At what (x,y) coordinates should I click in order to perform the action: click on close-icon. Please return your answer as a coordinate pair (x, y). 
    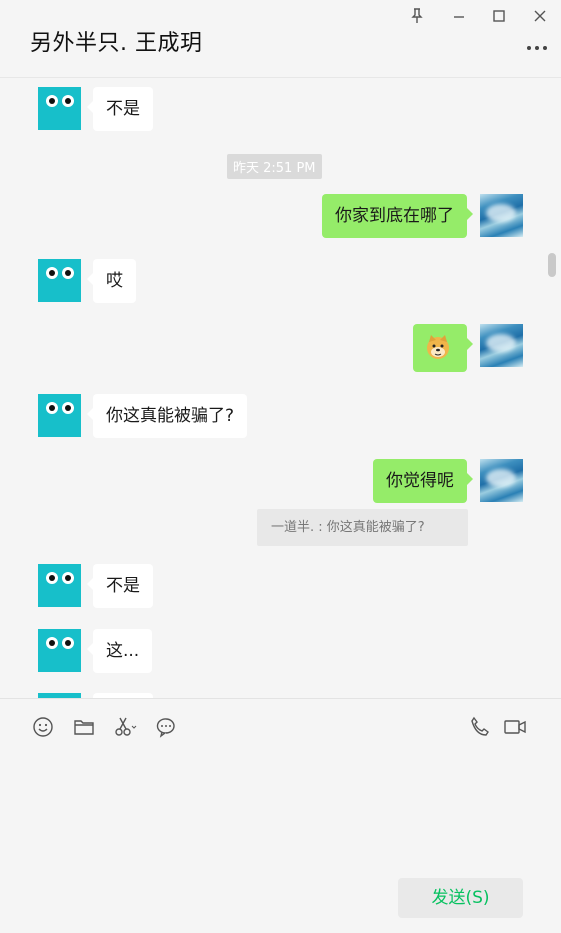
    Looking at the image, I should click on (540, 16).